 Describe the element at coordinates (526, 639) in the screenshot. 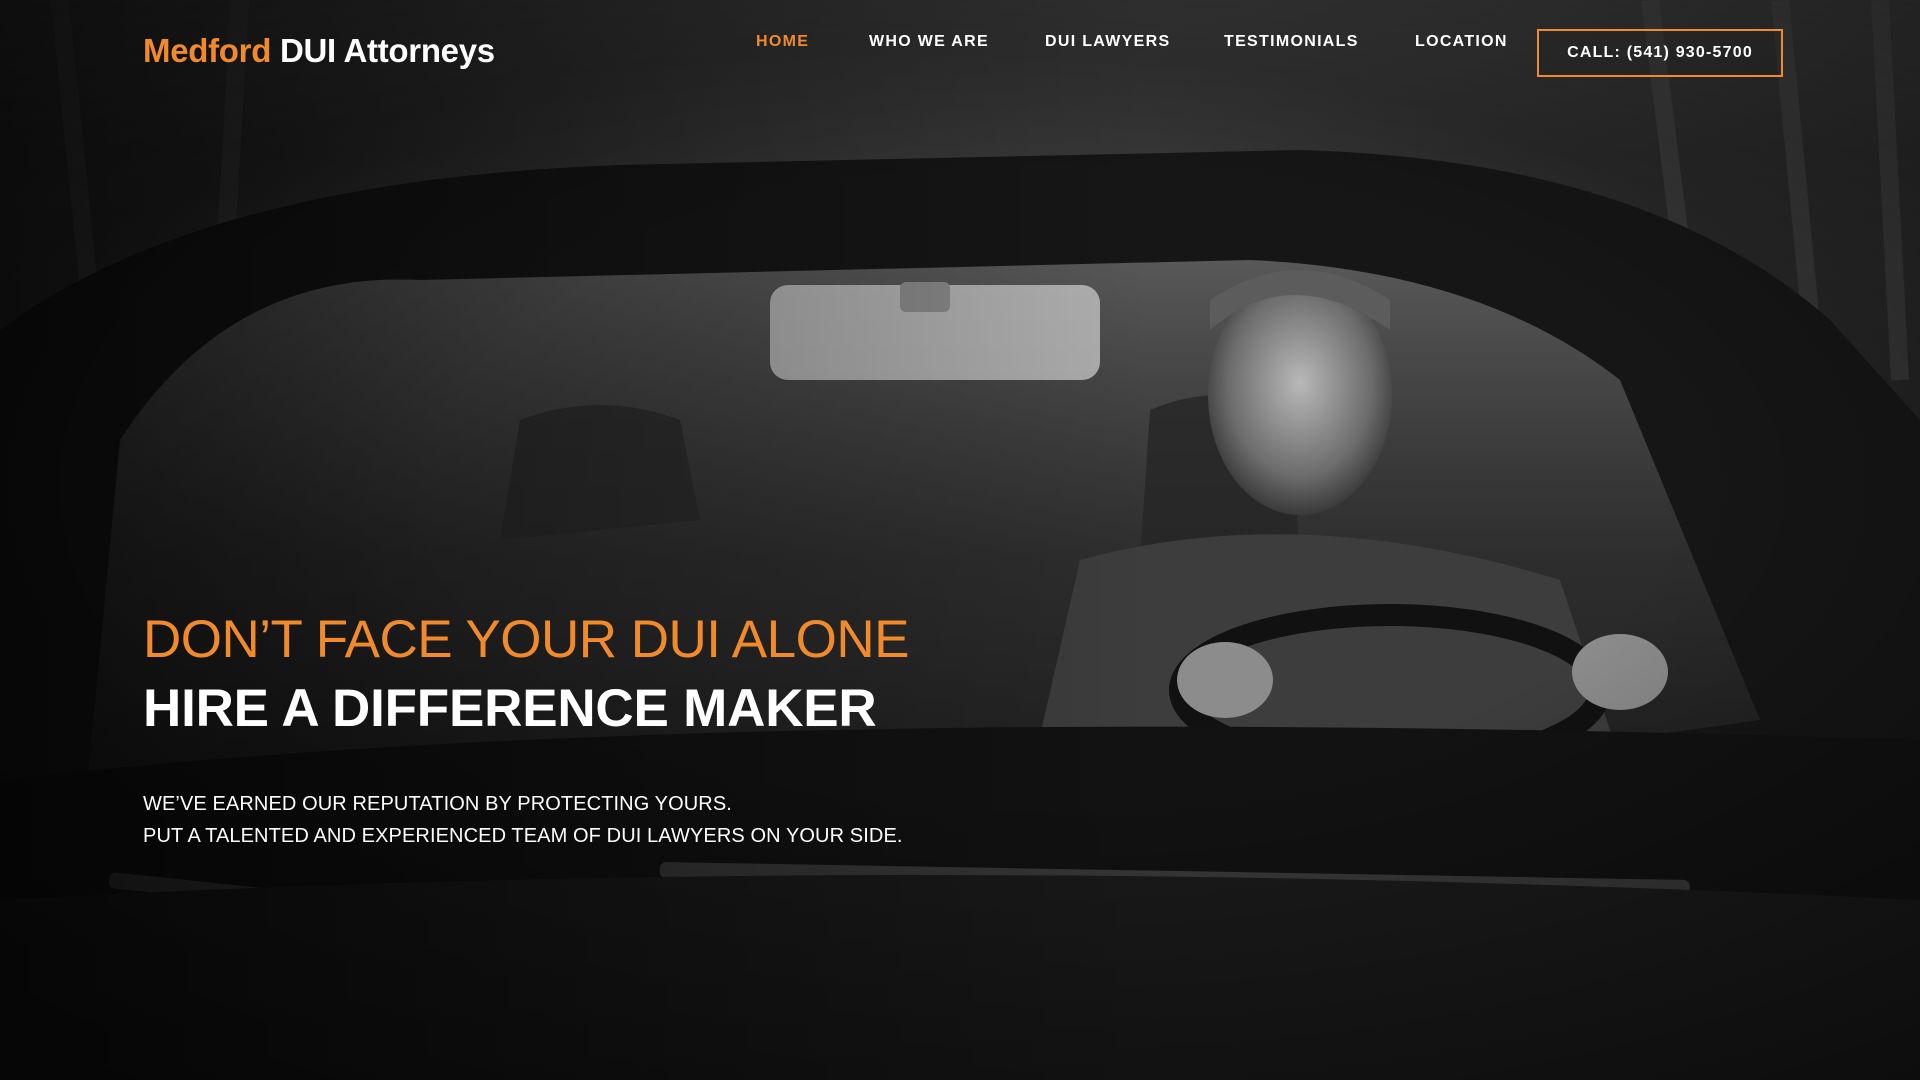

I see `hero-headline-primary: DON’T FACE YOUR DUI ALONE` at that location.